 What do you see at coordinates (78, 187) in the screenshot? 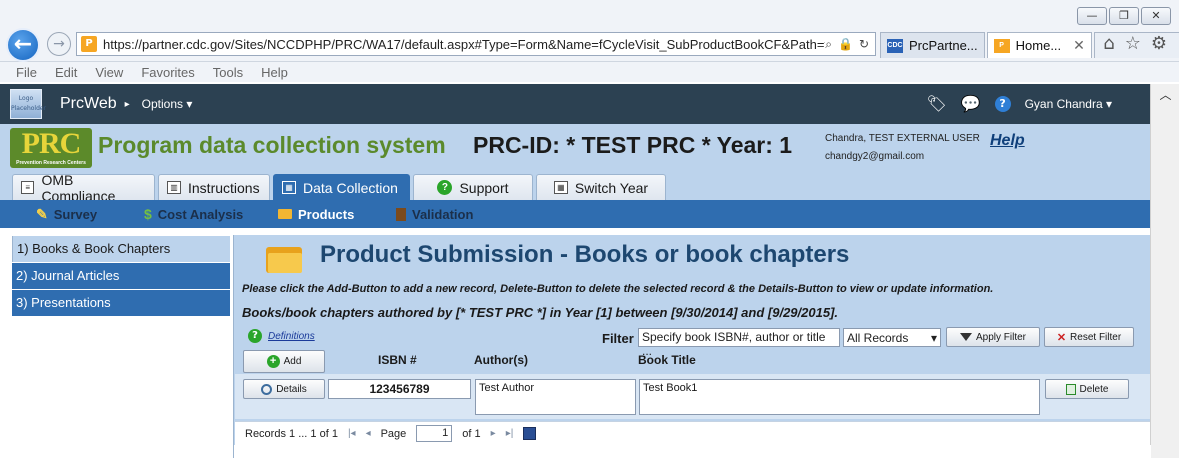
I see `tab-label: OMB Compliance` at bounding box center [78, 187].